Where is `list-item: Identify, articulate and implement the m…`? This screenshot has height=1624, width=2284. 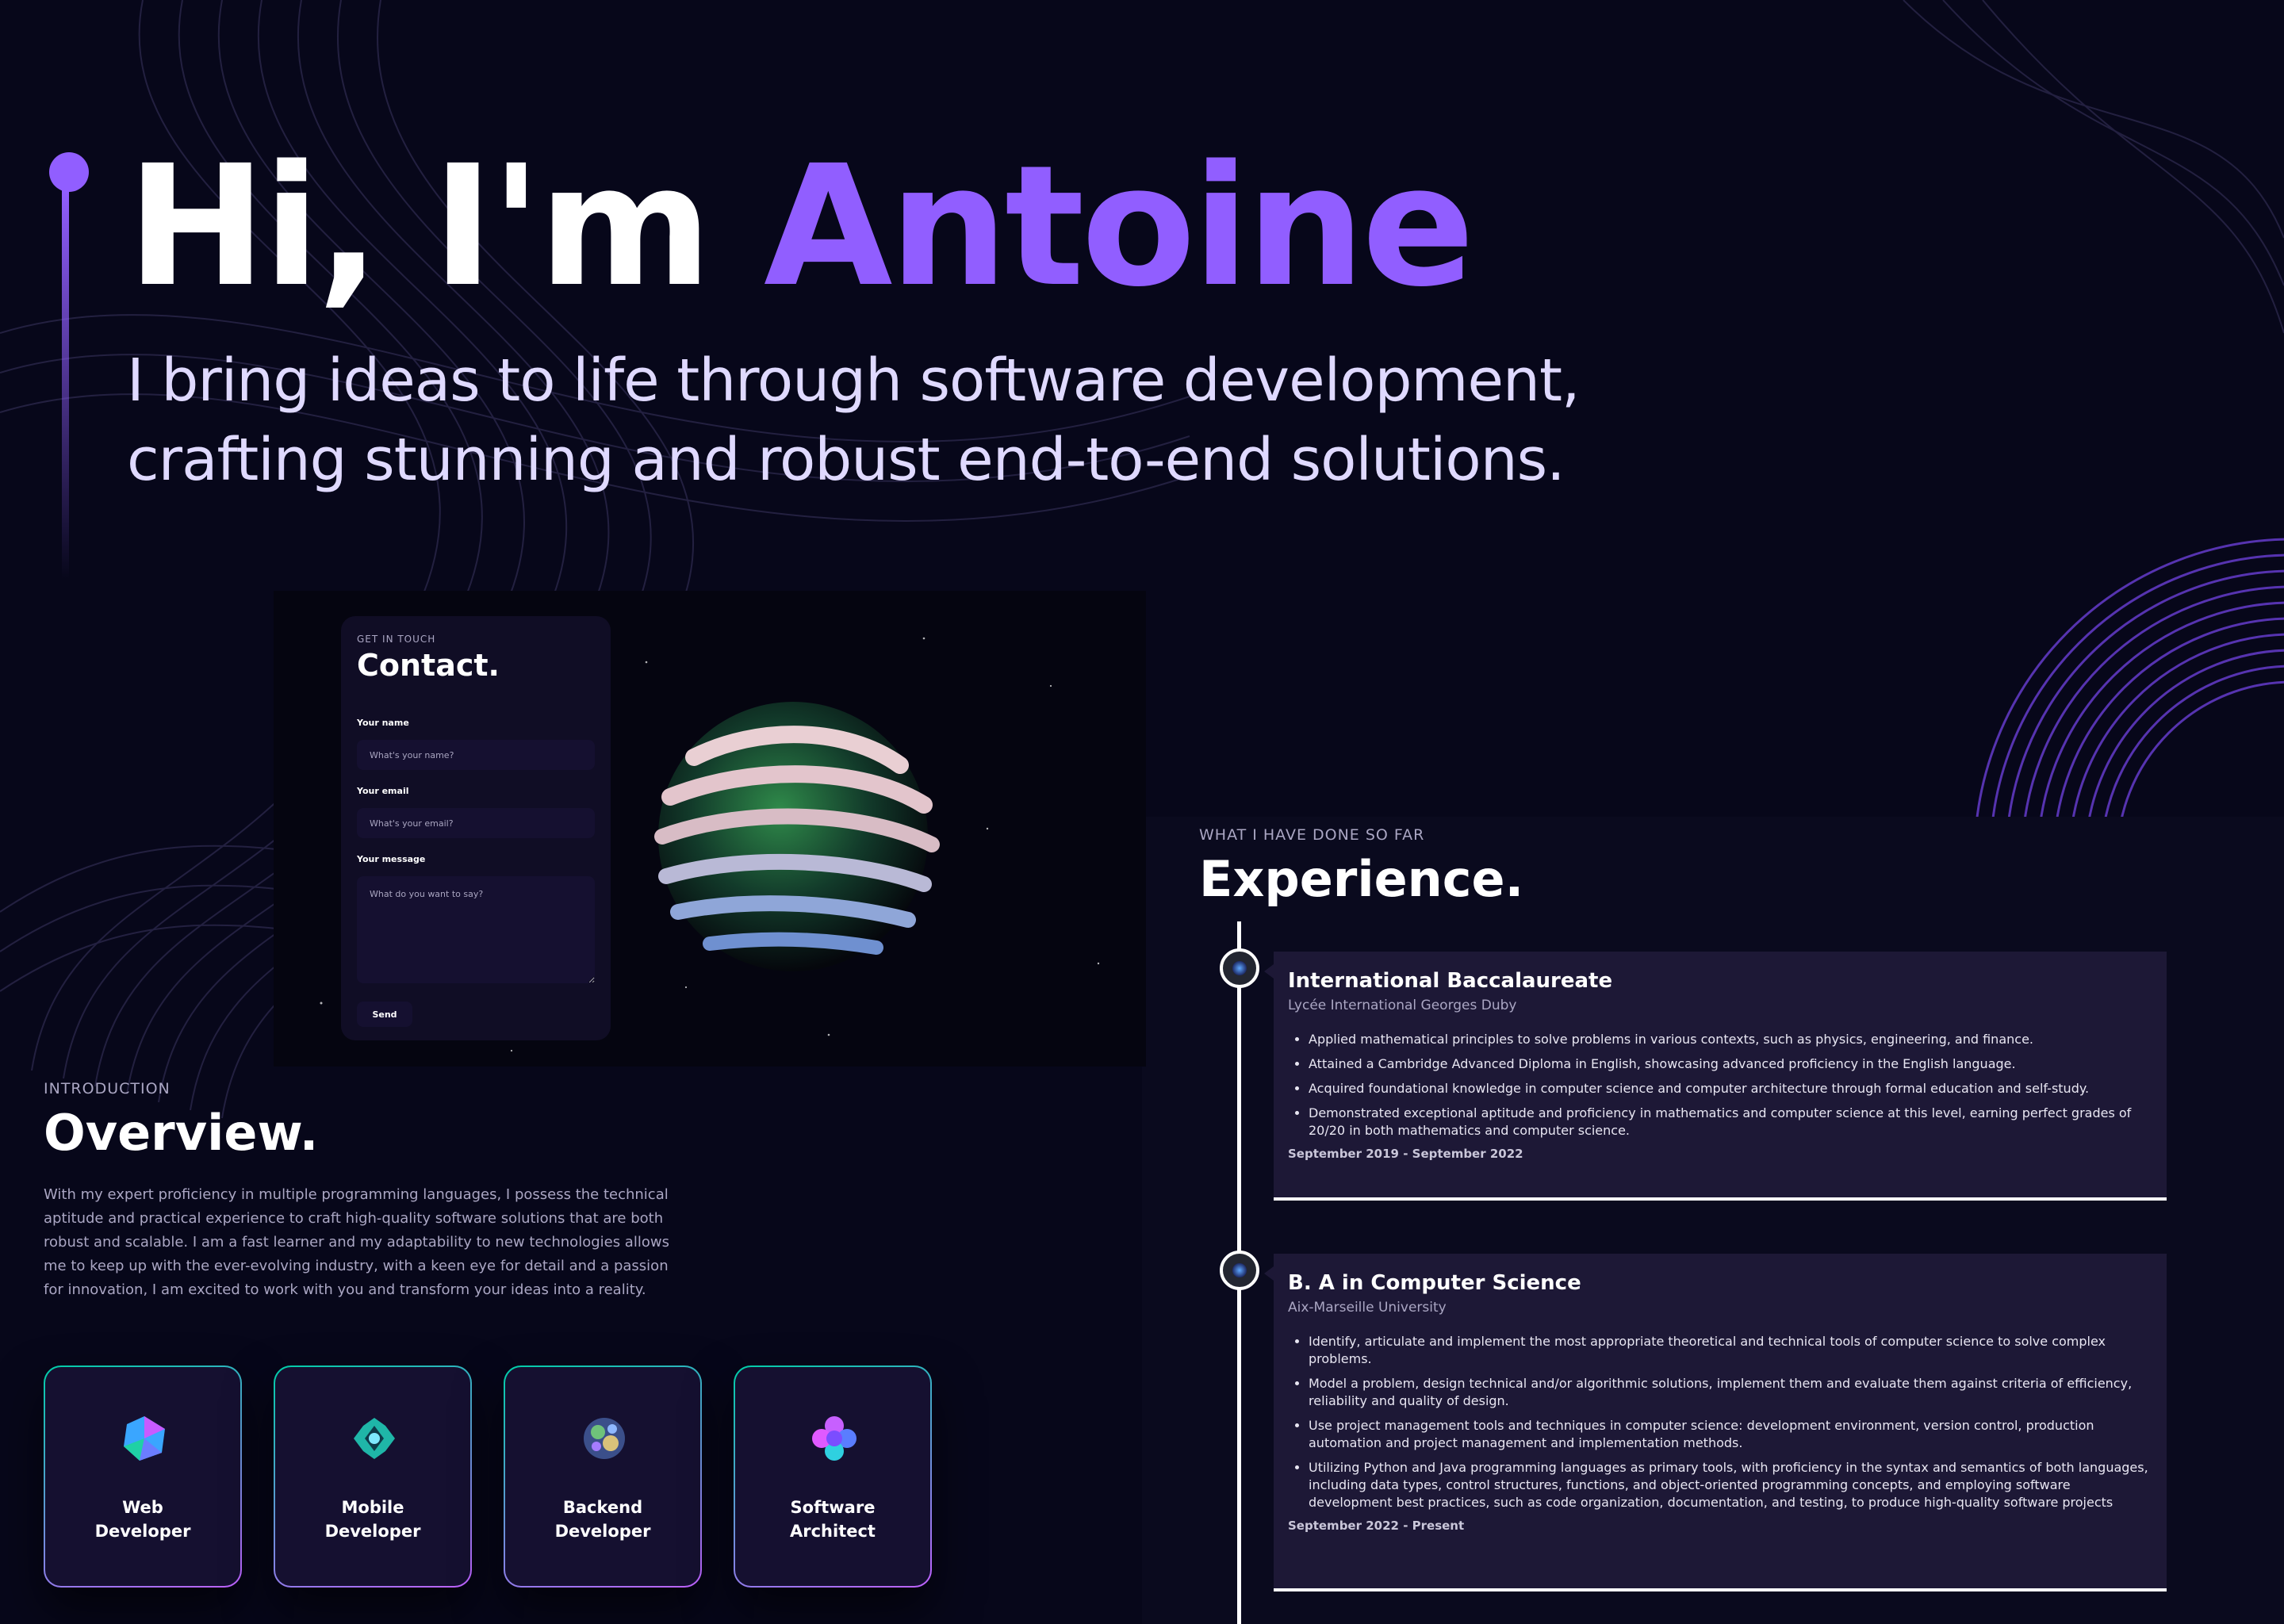
list-item: Identify, articulate and implement the m… is located at coordinates (1730, 1350).